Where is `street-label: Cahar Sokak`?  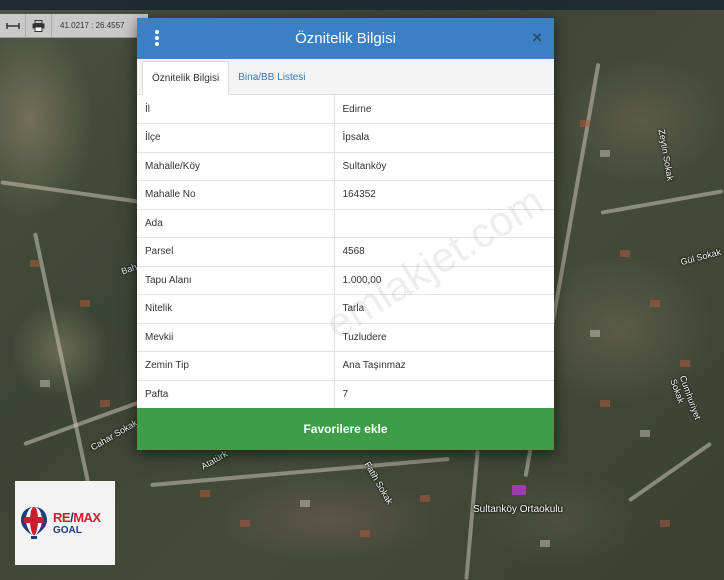
street-label: Cahar Sokak is located at coordinates (114, 435).